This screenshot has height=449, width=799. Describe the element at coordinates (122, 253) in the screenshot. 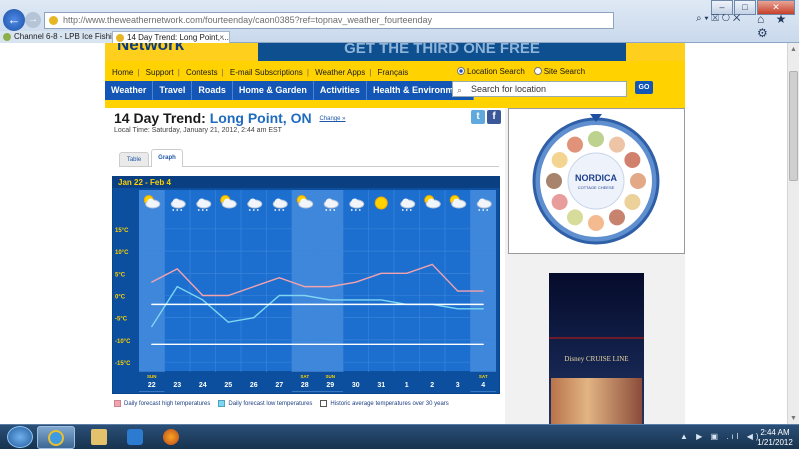

I see `y-tick-label: 10°C` at that location.